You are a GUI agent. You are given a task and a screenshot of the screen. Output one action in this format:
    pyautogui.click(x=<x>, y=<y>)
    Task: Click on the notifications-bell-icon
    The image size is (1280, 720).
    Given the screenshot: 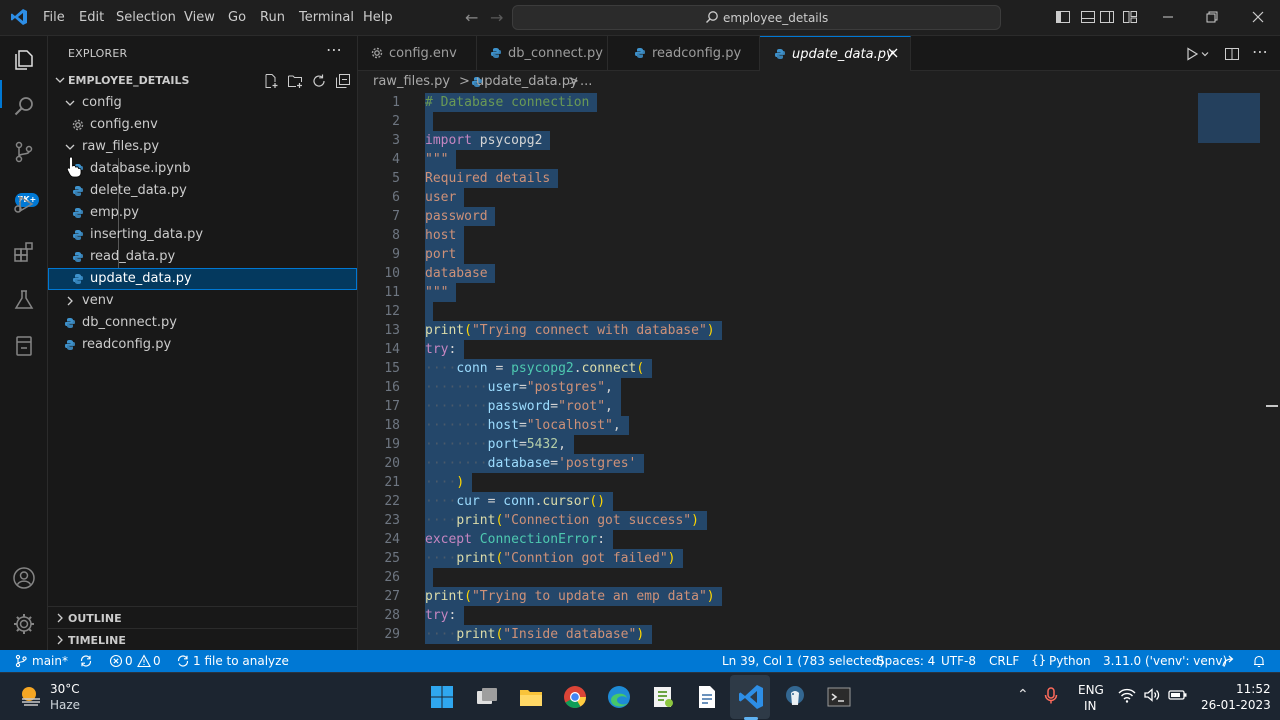 What is the action you would take?
    pyautogui.click(x=1259, y=661)
    